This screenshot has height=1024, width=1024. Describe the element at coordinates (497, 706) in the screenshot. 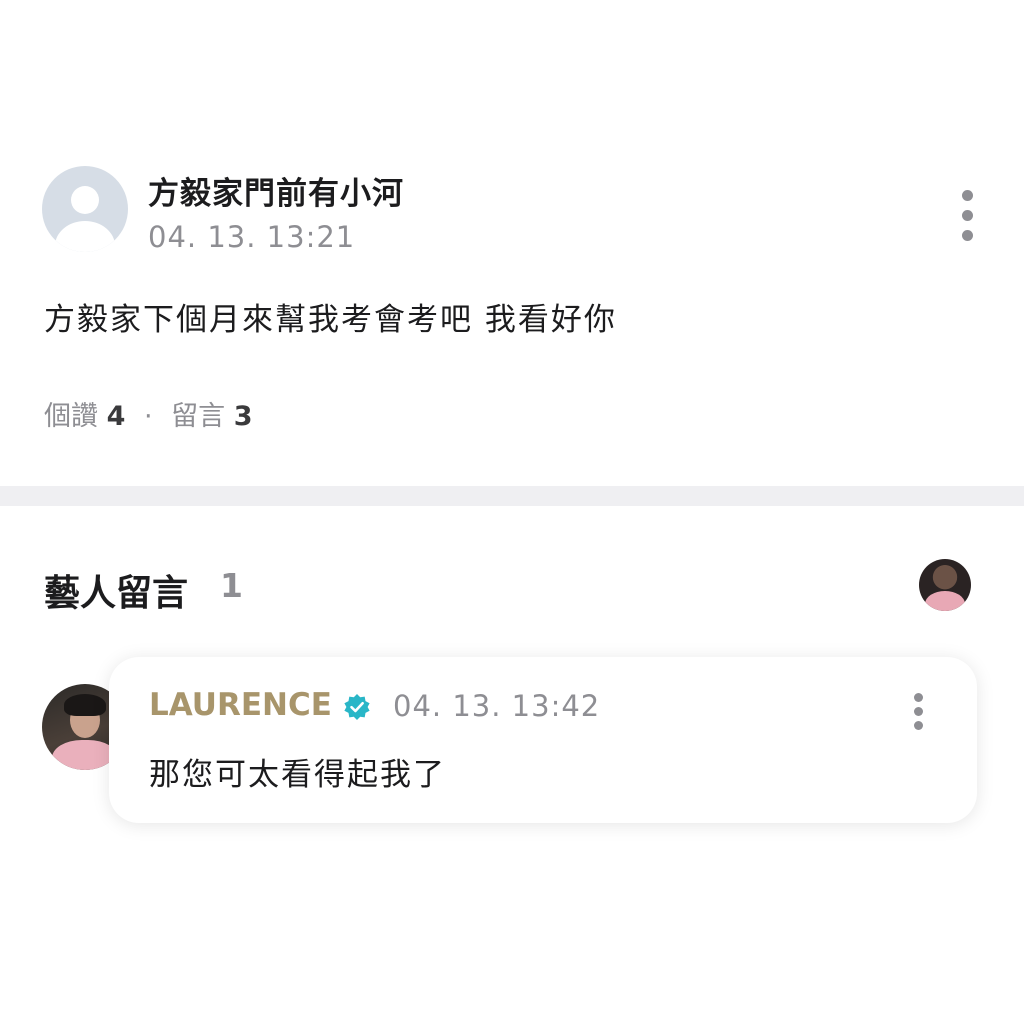

I see `comment-timestamp: 04. 13. 13:42` at that location.